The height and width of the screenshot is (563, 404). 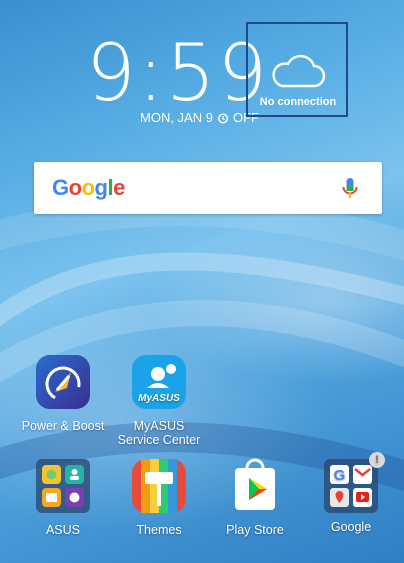 I want to click on clock-hour: 9, so click(x=112, y=74).